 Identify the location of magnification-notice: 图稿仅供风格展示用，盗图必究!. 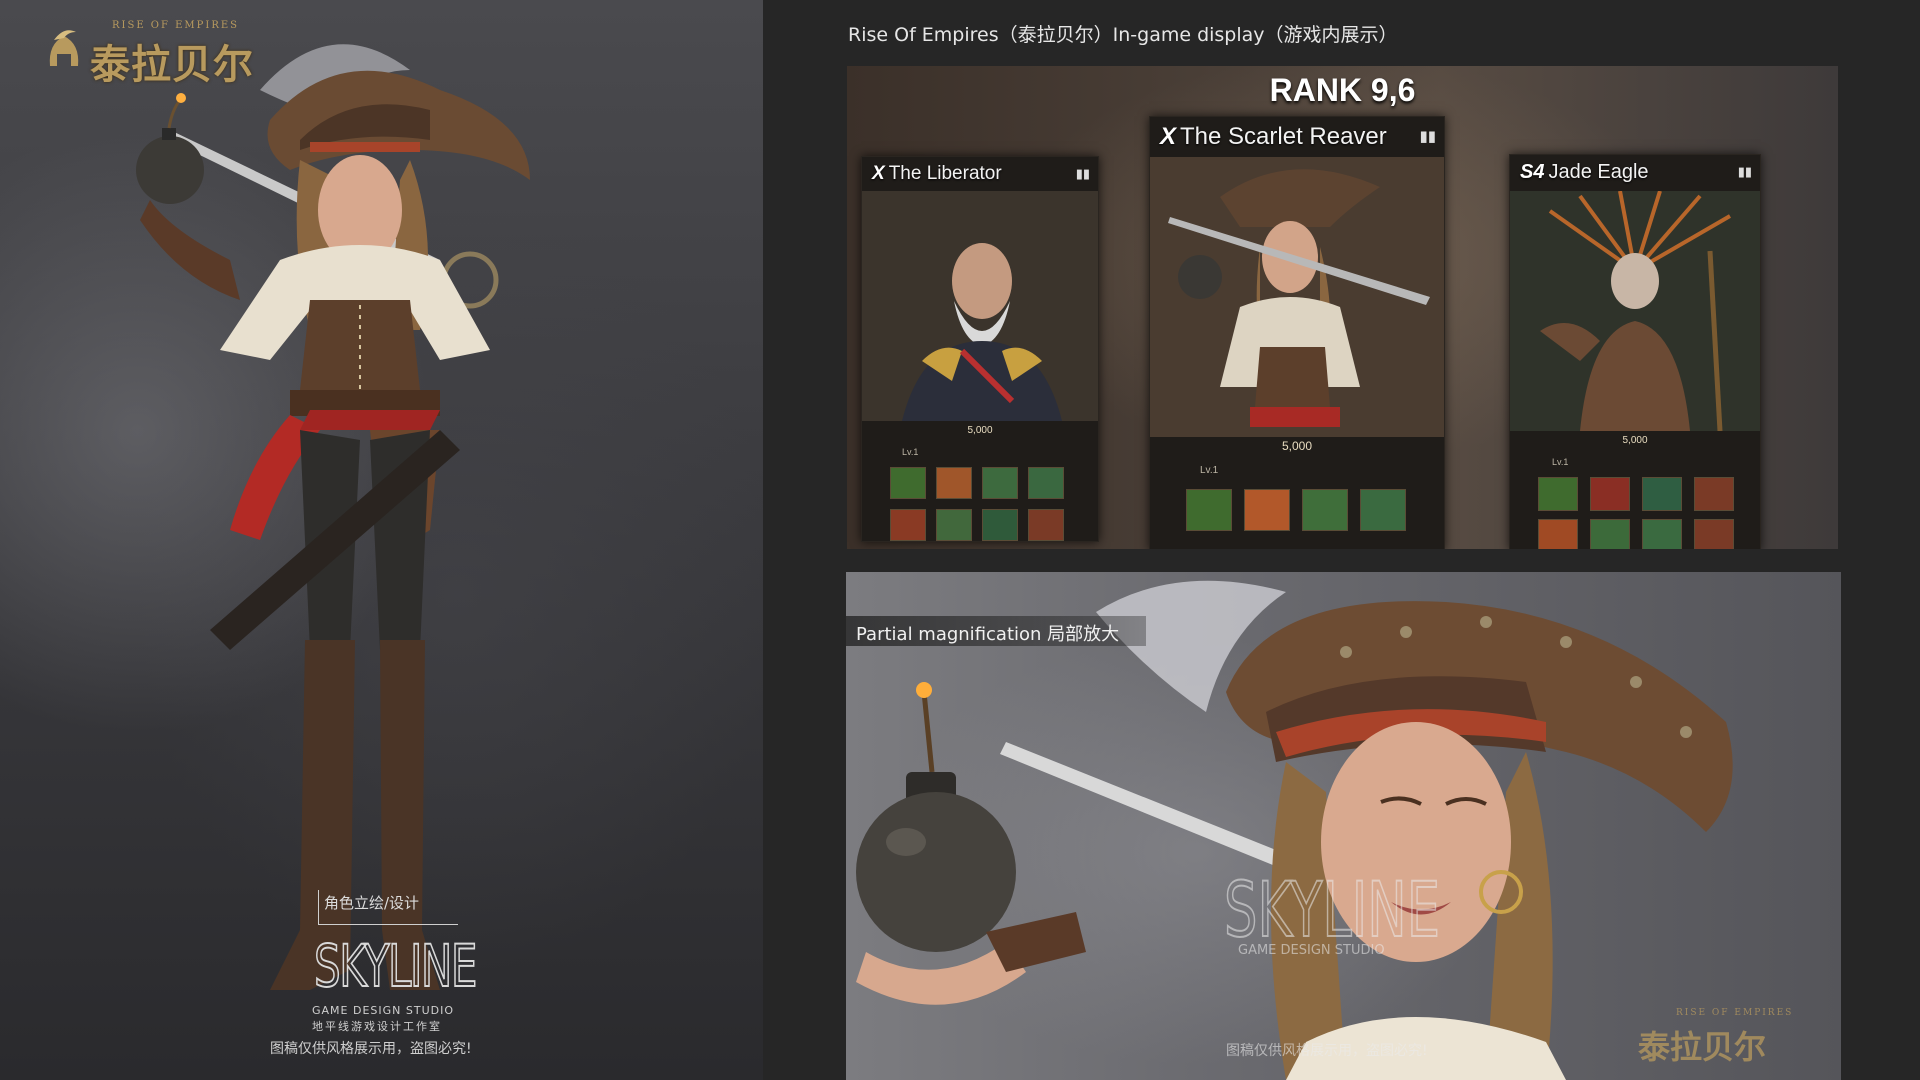
(1327, 1051).